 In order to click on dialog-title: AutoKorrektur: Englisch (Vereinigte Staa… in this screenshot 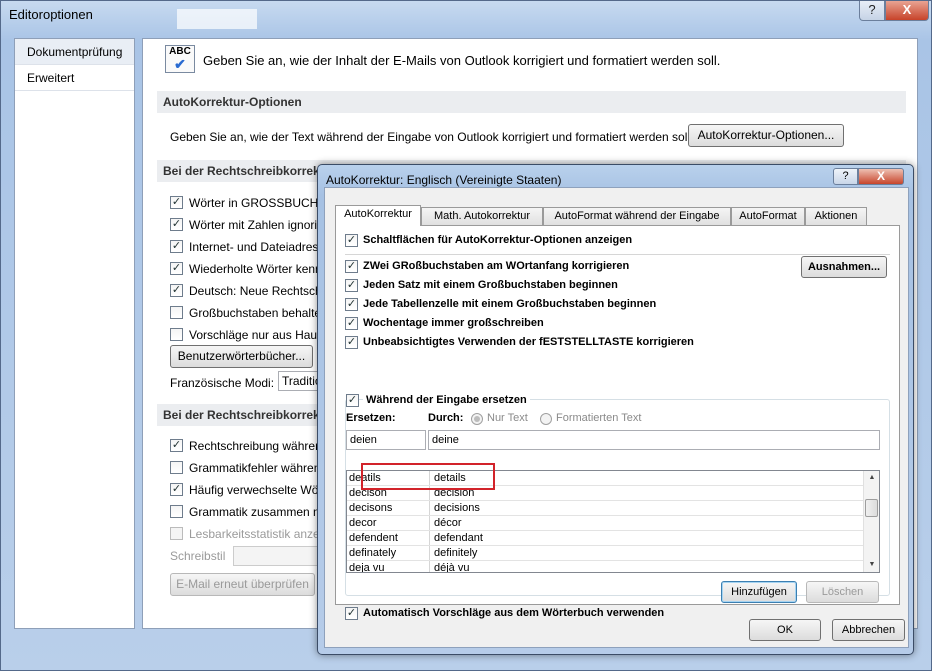, I will do `click(444, 180)`.